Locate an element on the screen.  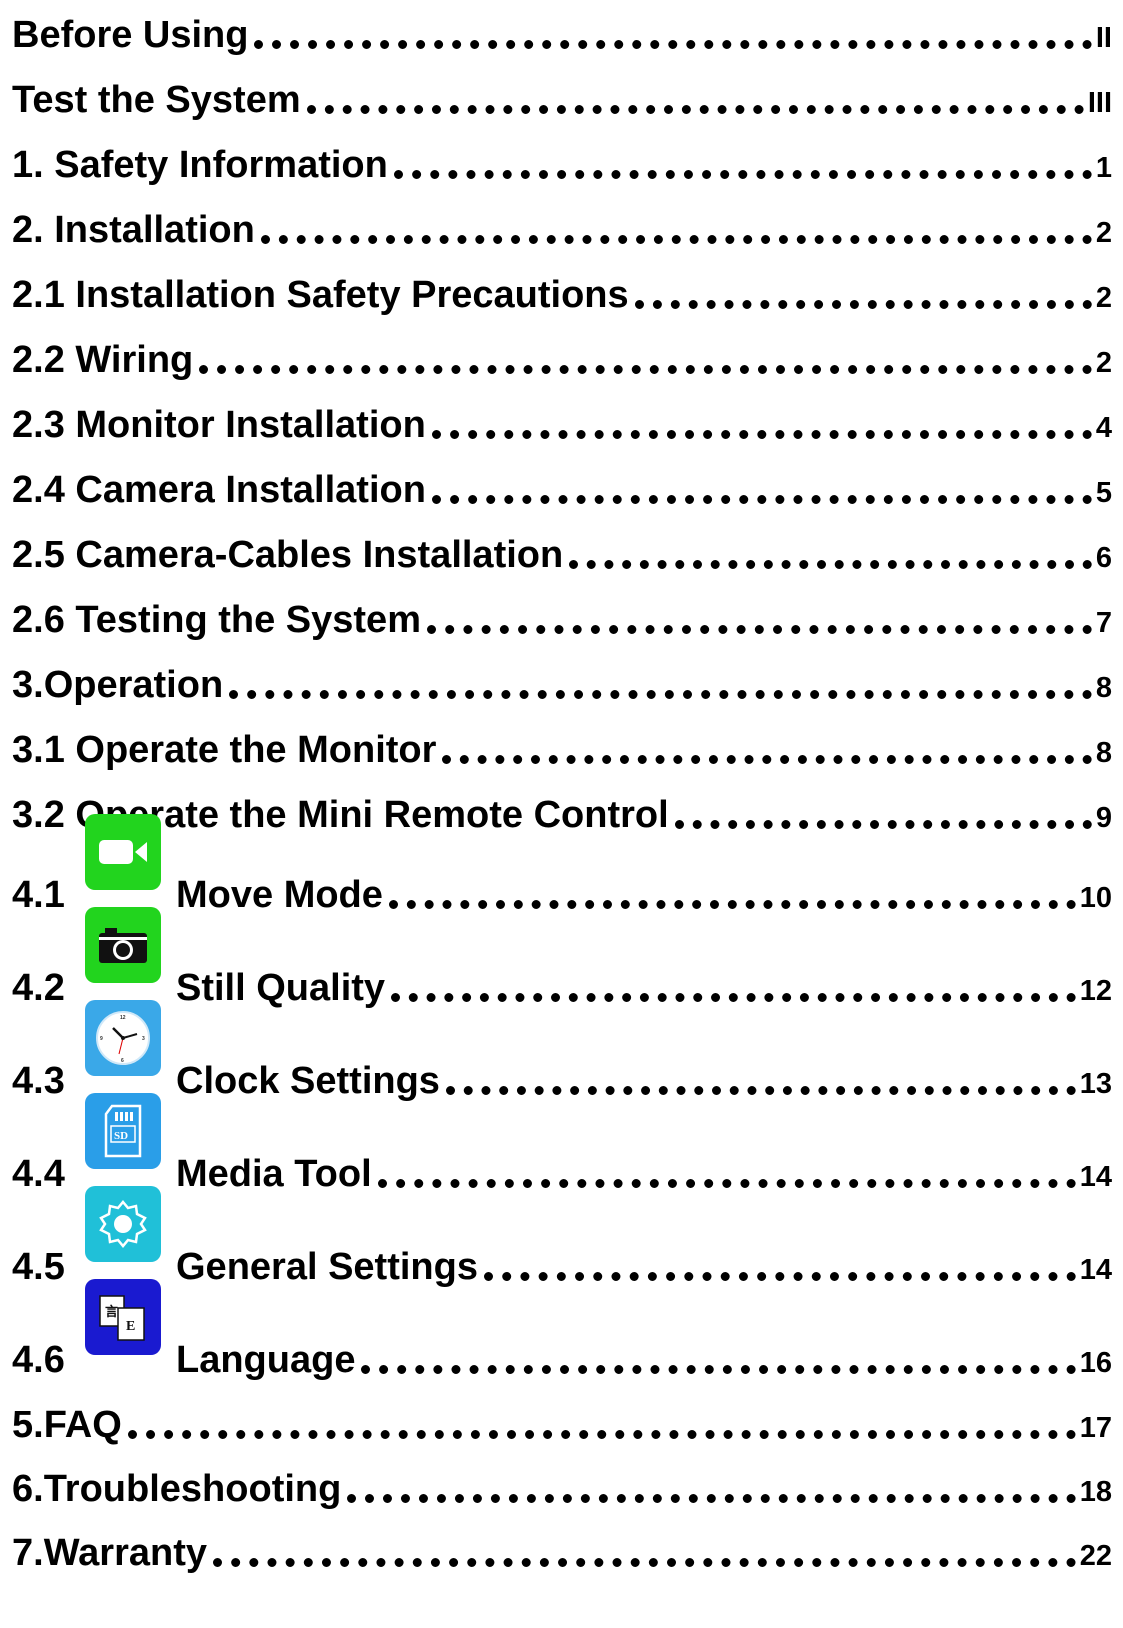
toc-entry-page: 12 is located at coordinates (1095, 991).